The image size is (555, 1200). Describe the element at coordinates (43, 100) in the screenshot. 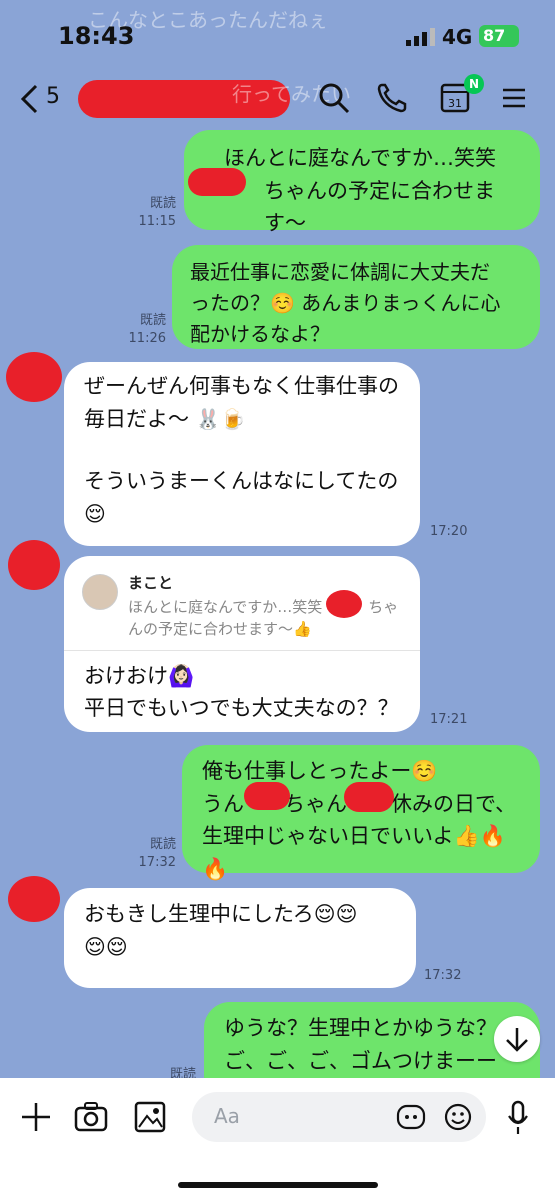

I see `back-button: 5` at that location.